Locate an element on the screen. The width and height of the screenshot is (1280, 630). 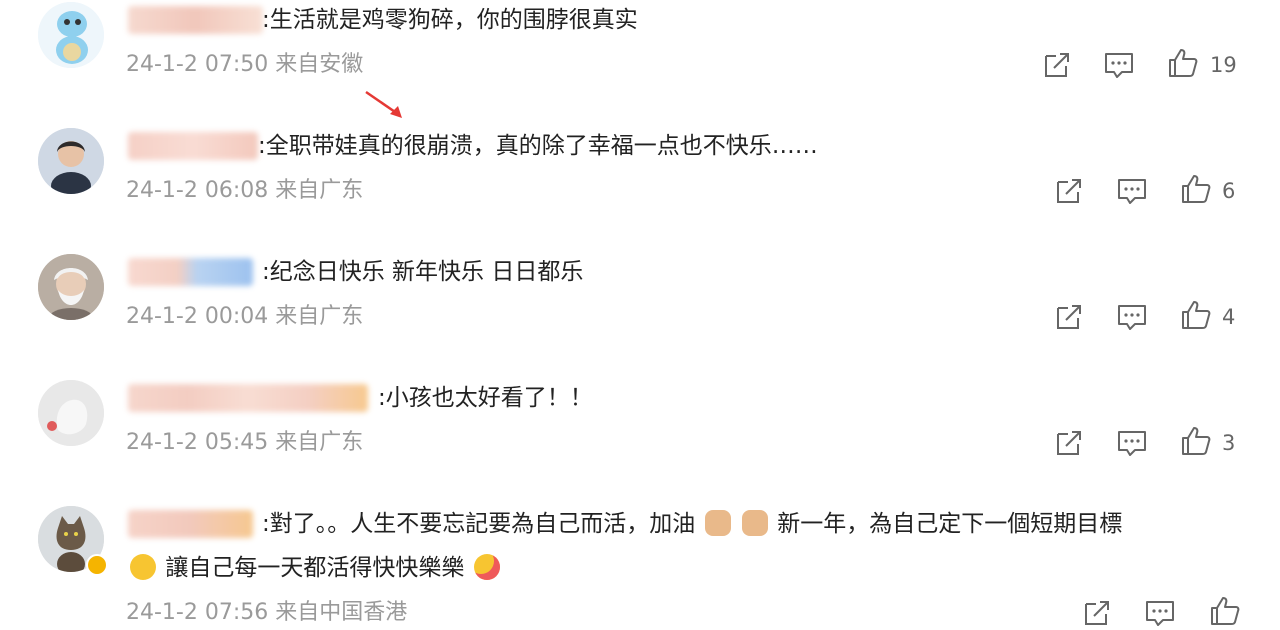
comment-meta: 24-1-2 06:08 来自广东 is located at coordinates (245, 190).